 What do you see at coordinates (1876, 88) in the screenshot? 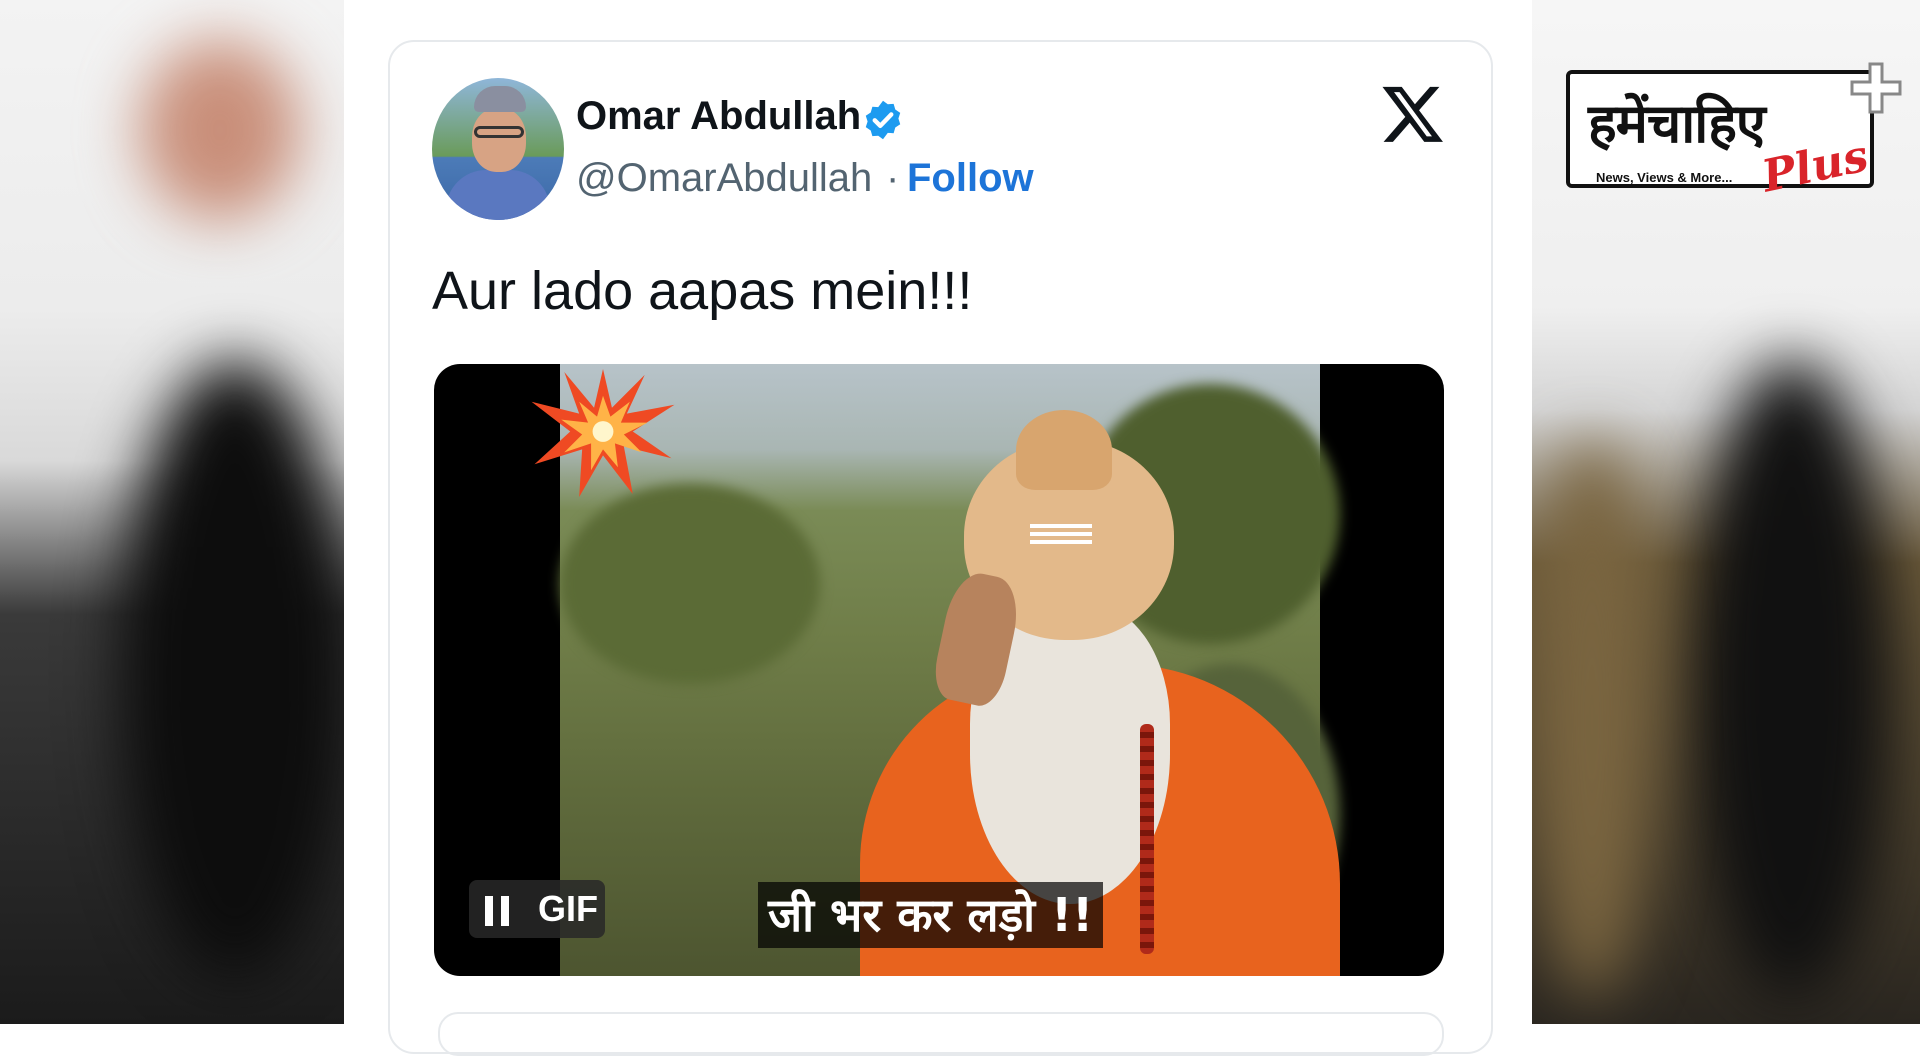
I see `plus-cross-icon` at bounding box center [1876, 88].